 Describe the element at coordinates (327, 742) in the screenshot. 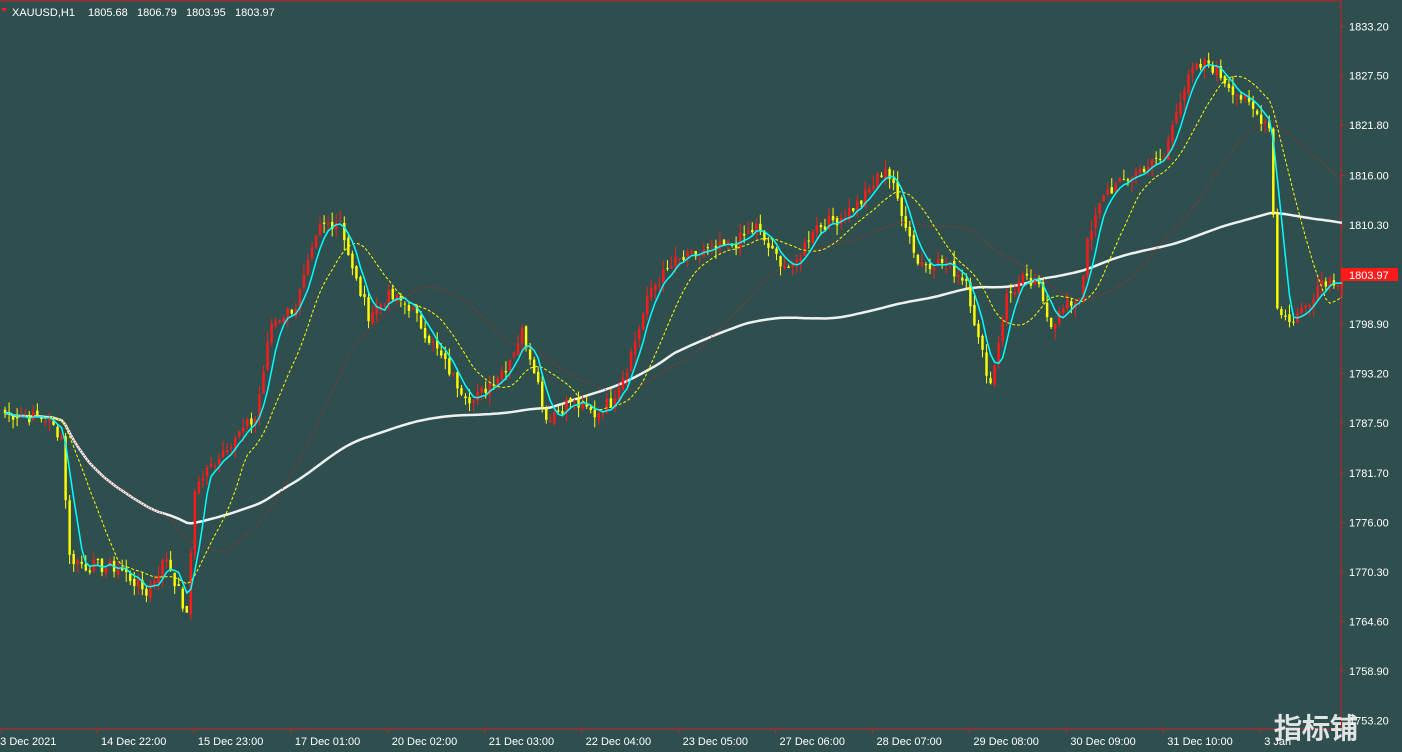

I see `x-tick-label: 17 Dec 01:00` at that location.